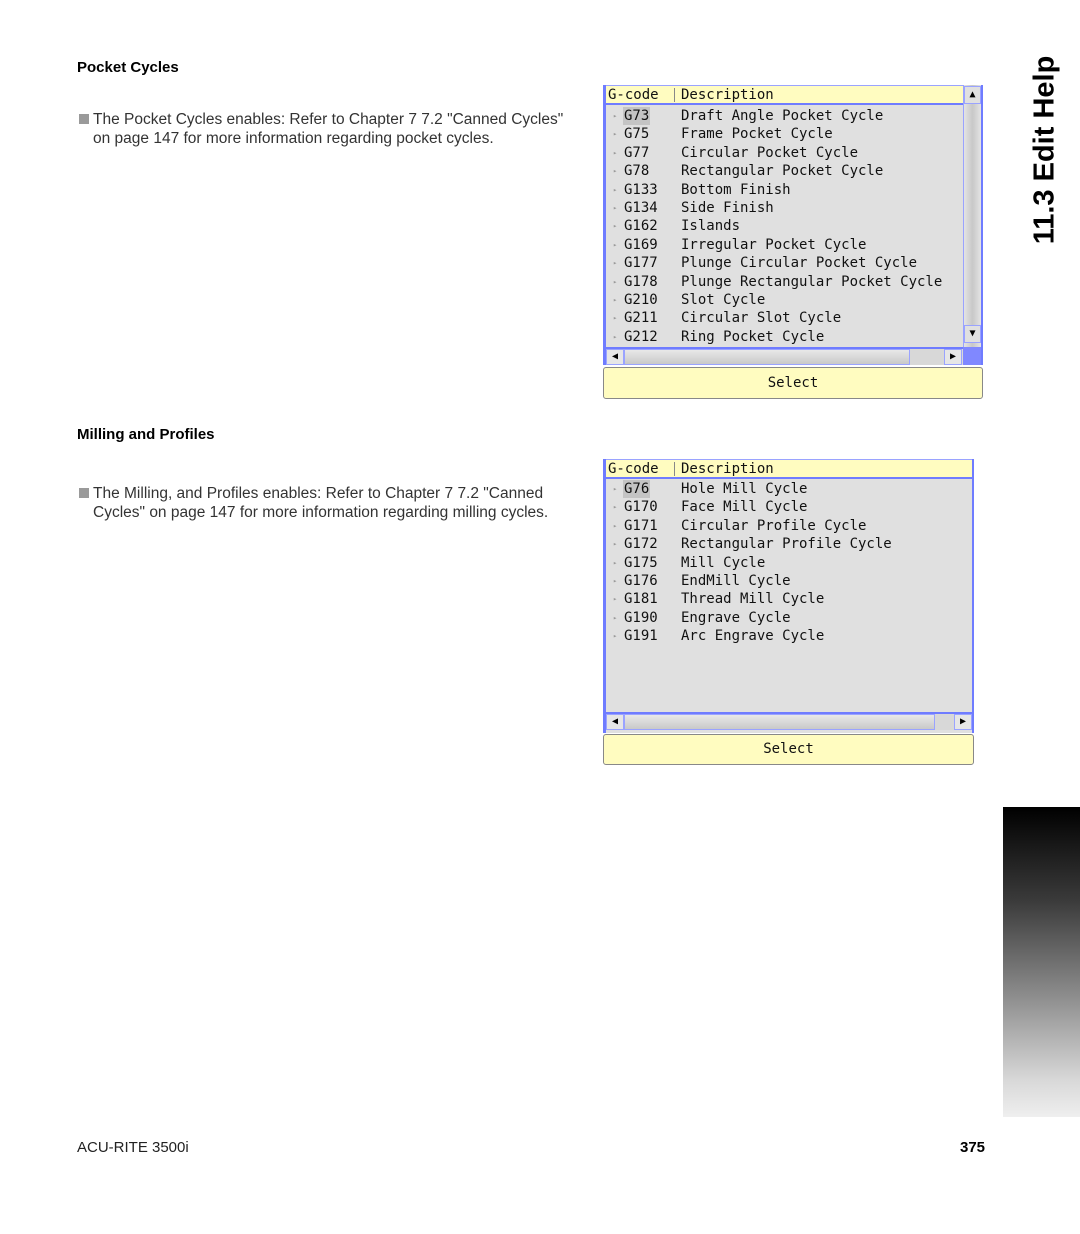 This screenshot has width=1080, height=1234. I want to click on gcode-cell: G77, so click(637, 152).